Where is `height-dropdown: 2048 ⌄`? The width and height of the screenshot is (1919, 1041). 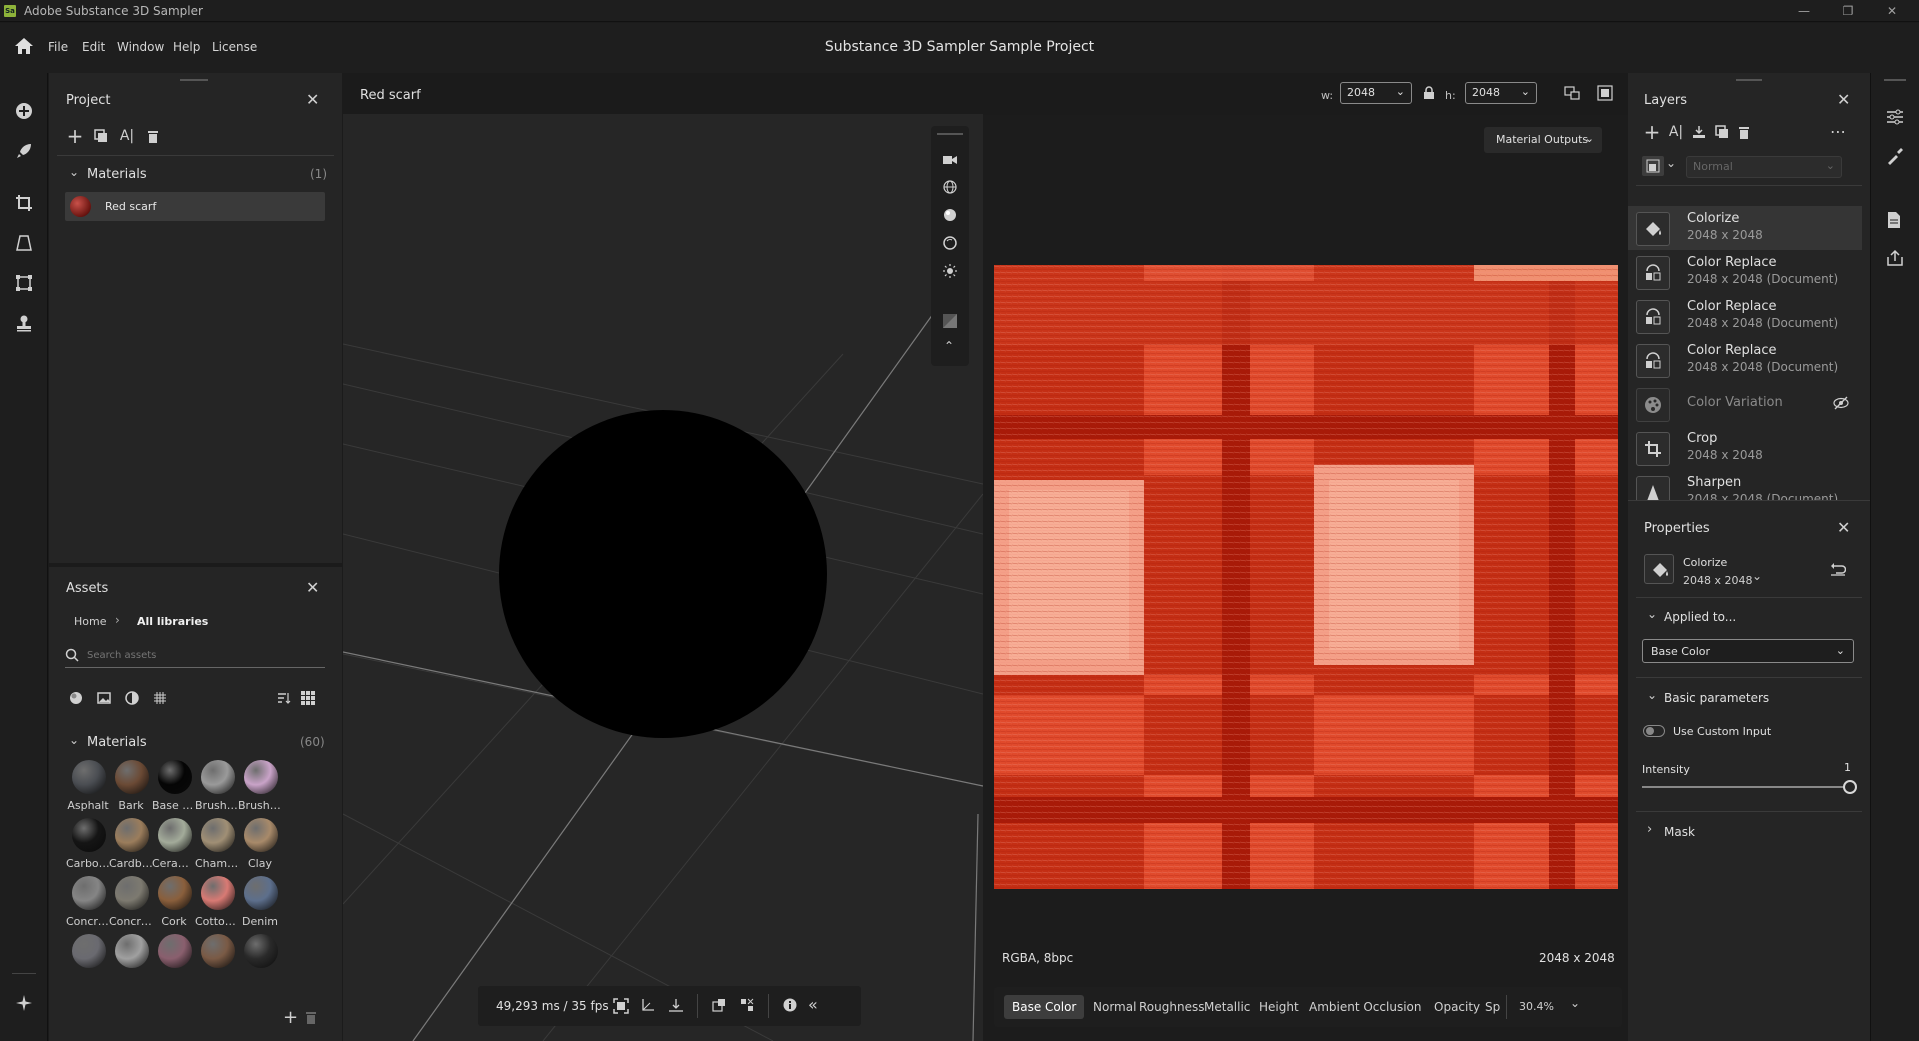
height-dropdown: 2048 ⌄ is located at coordinates (1501, 93).